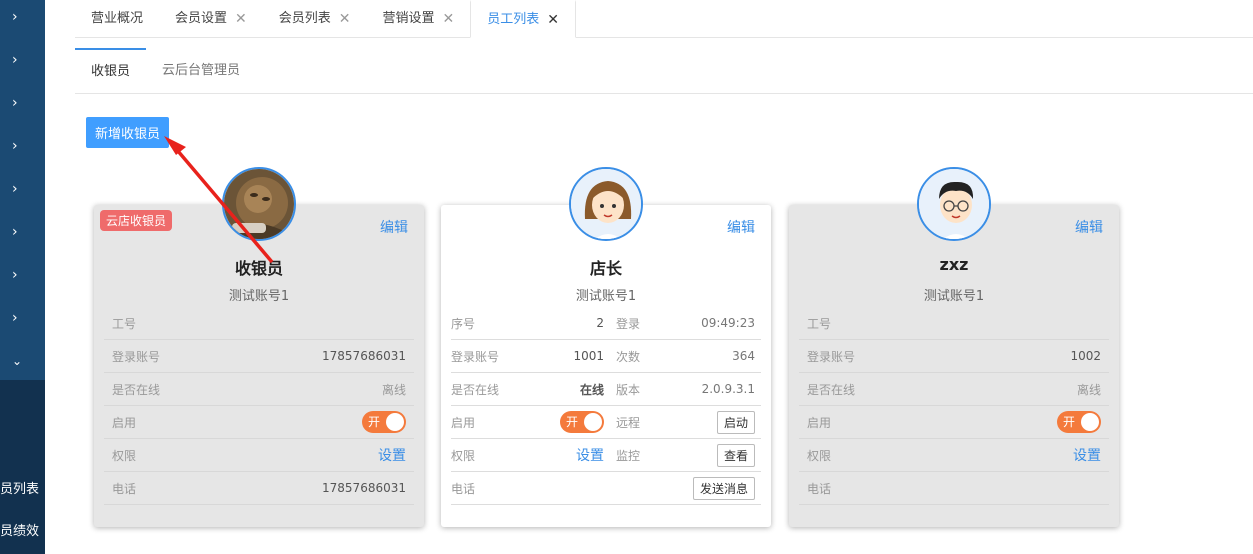 Image resolution: width=1253 pixels, height=554 pixels. Describe the element at coordinates (463, 323) in the screenshot. I see `row-label: 序号` at that location.